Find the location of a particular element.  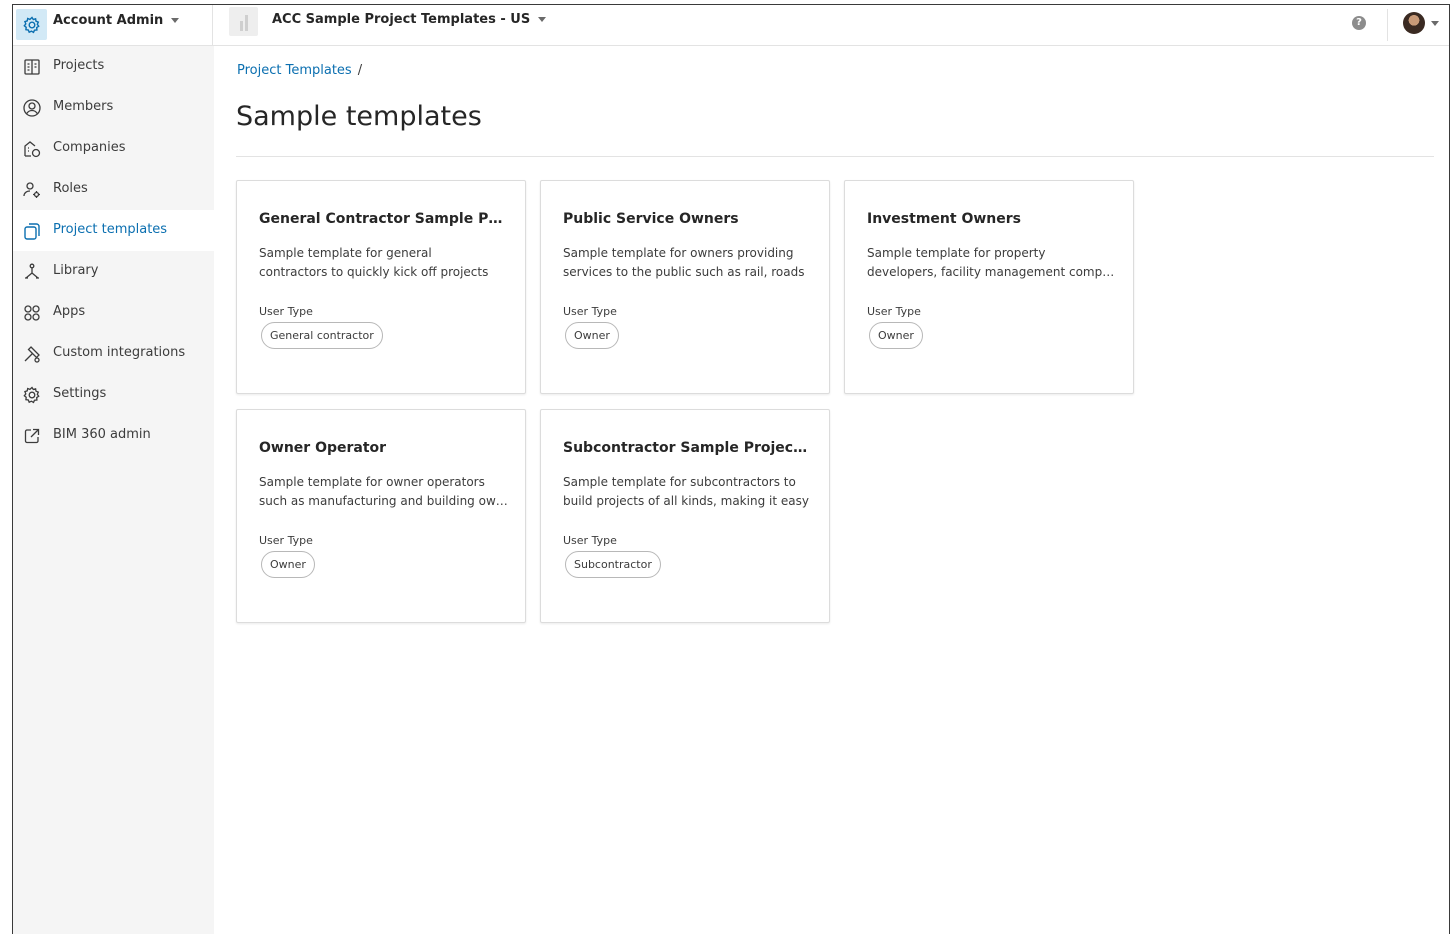

external-link-icon is located at coordinates (32, 436).